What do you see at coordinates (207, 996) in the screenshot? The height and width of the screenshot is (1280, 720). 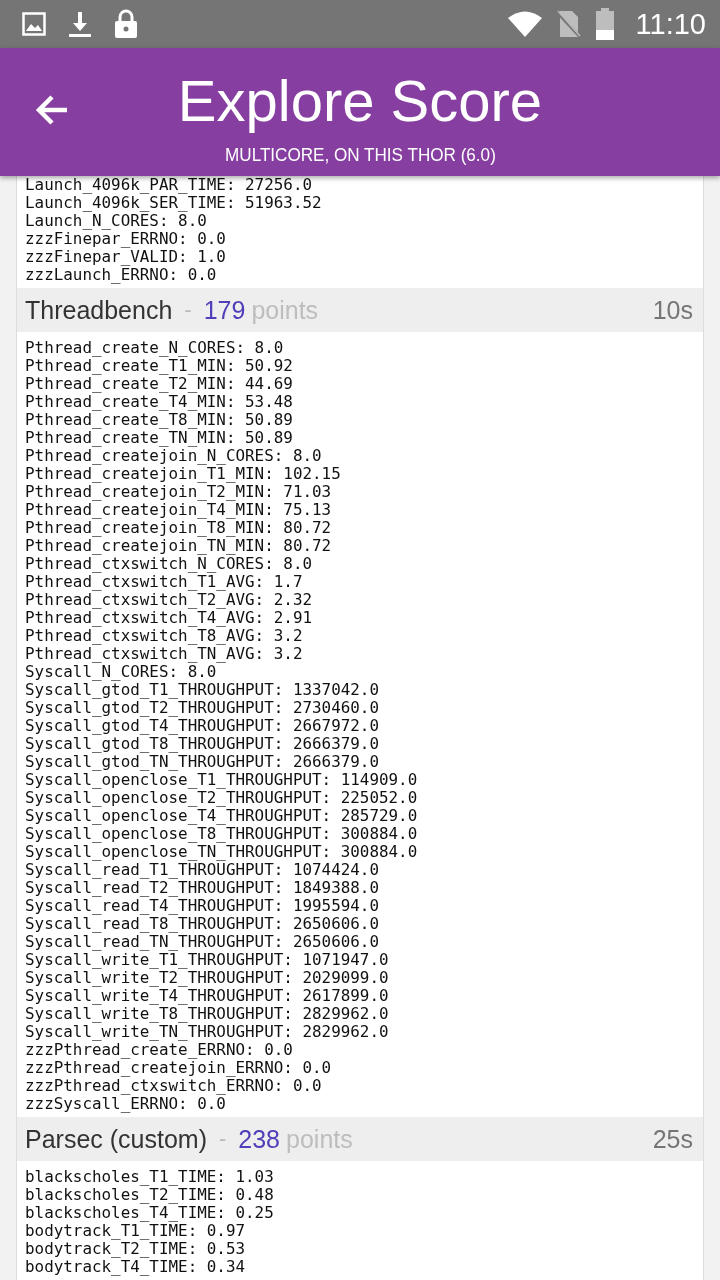 I see `result-line: Syscall_write_T4_THROUGHPUT: 2617899.0` at bounding box center [207, 996].